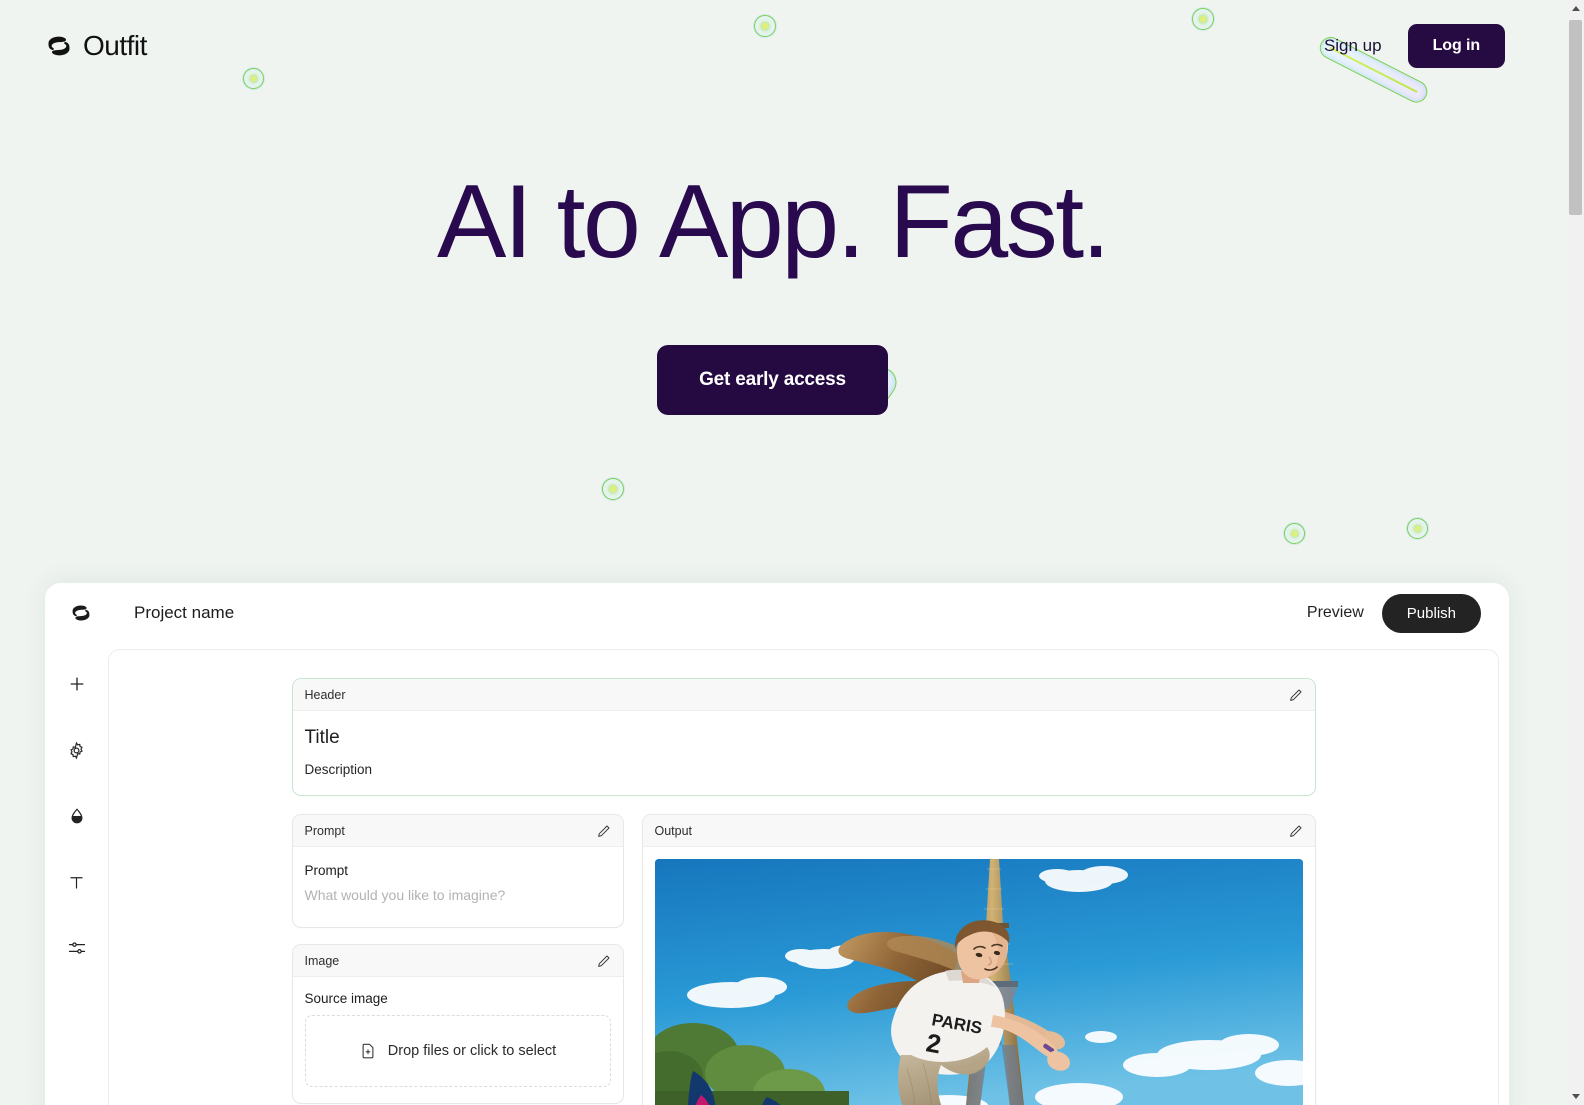  What do you see at coordinates (81, 613) in the screenshot?
I see `outfit-mark-icon` at bounding box center [81, 613].